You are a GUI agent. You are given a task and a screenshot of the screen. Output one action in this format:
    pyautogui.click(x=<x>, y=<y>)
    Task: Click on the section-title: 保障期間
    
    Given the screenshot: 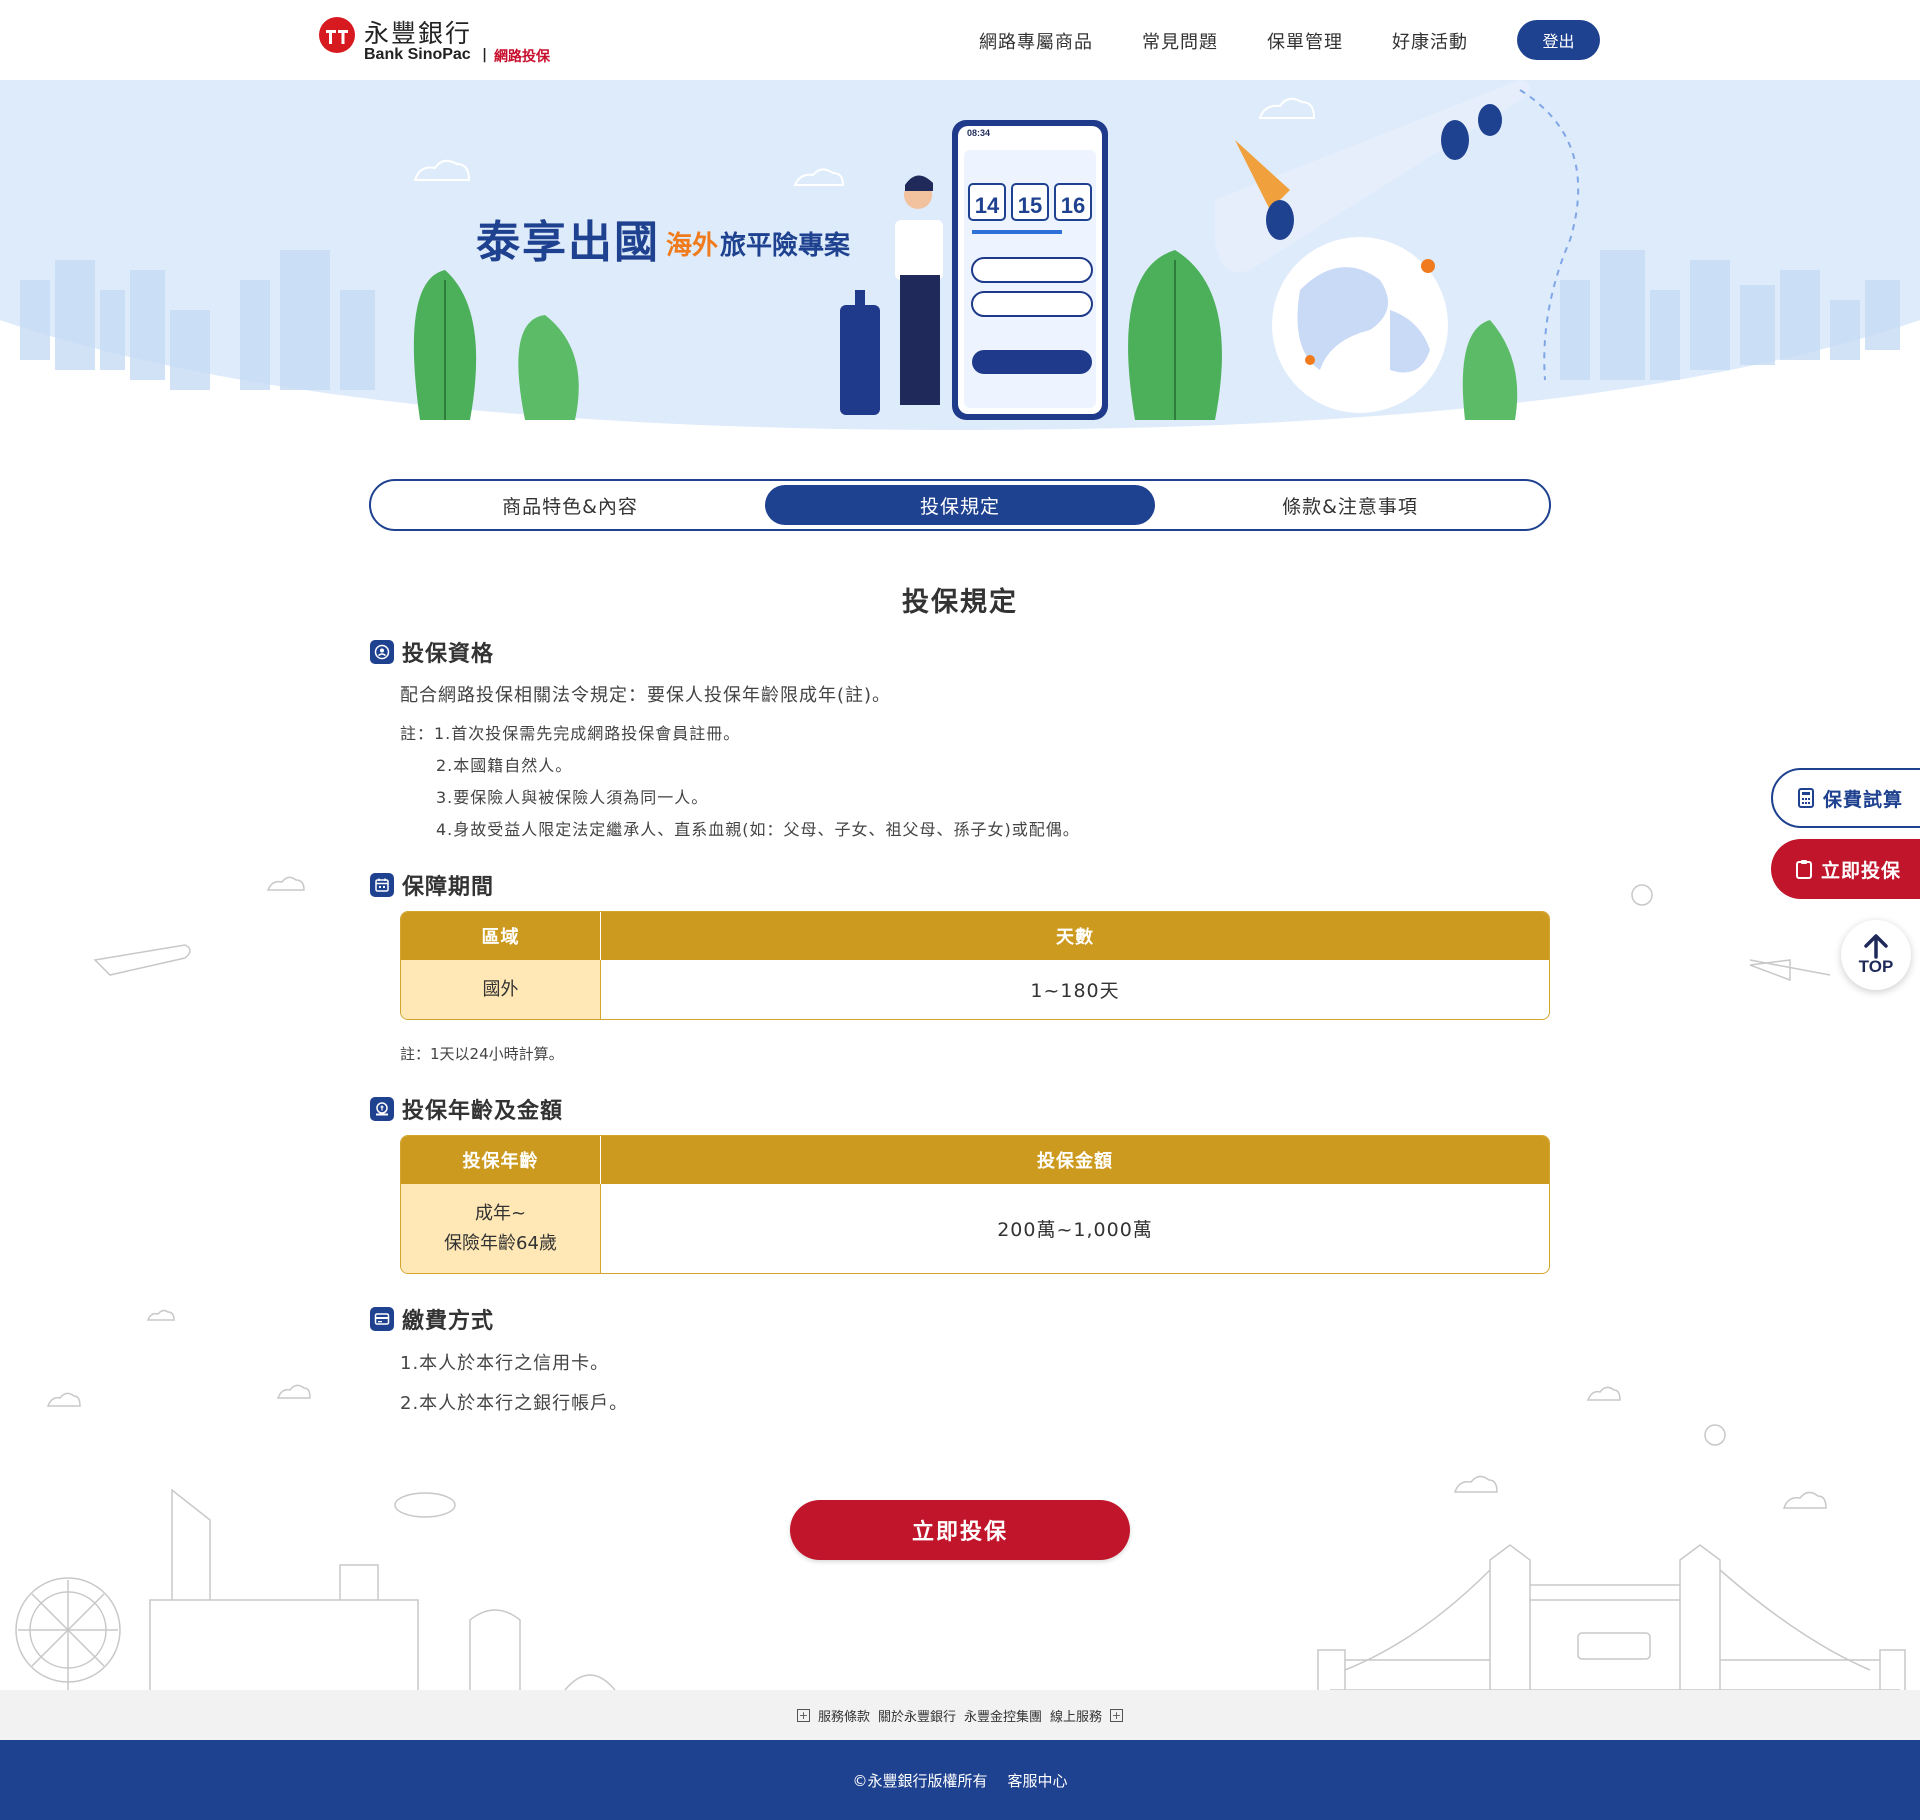 What is the action you would take?
    pyautogui.click(x=448, y=887)
    